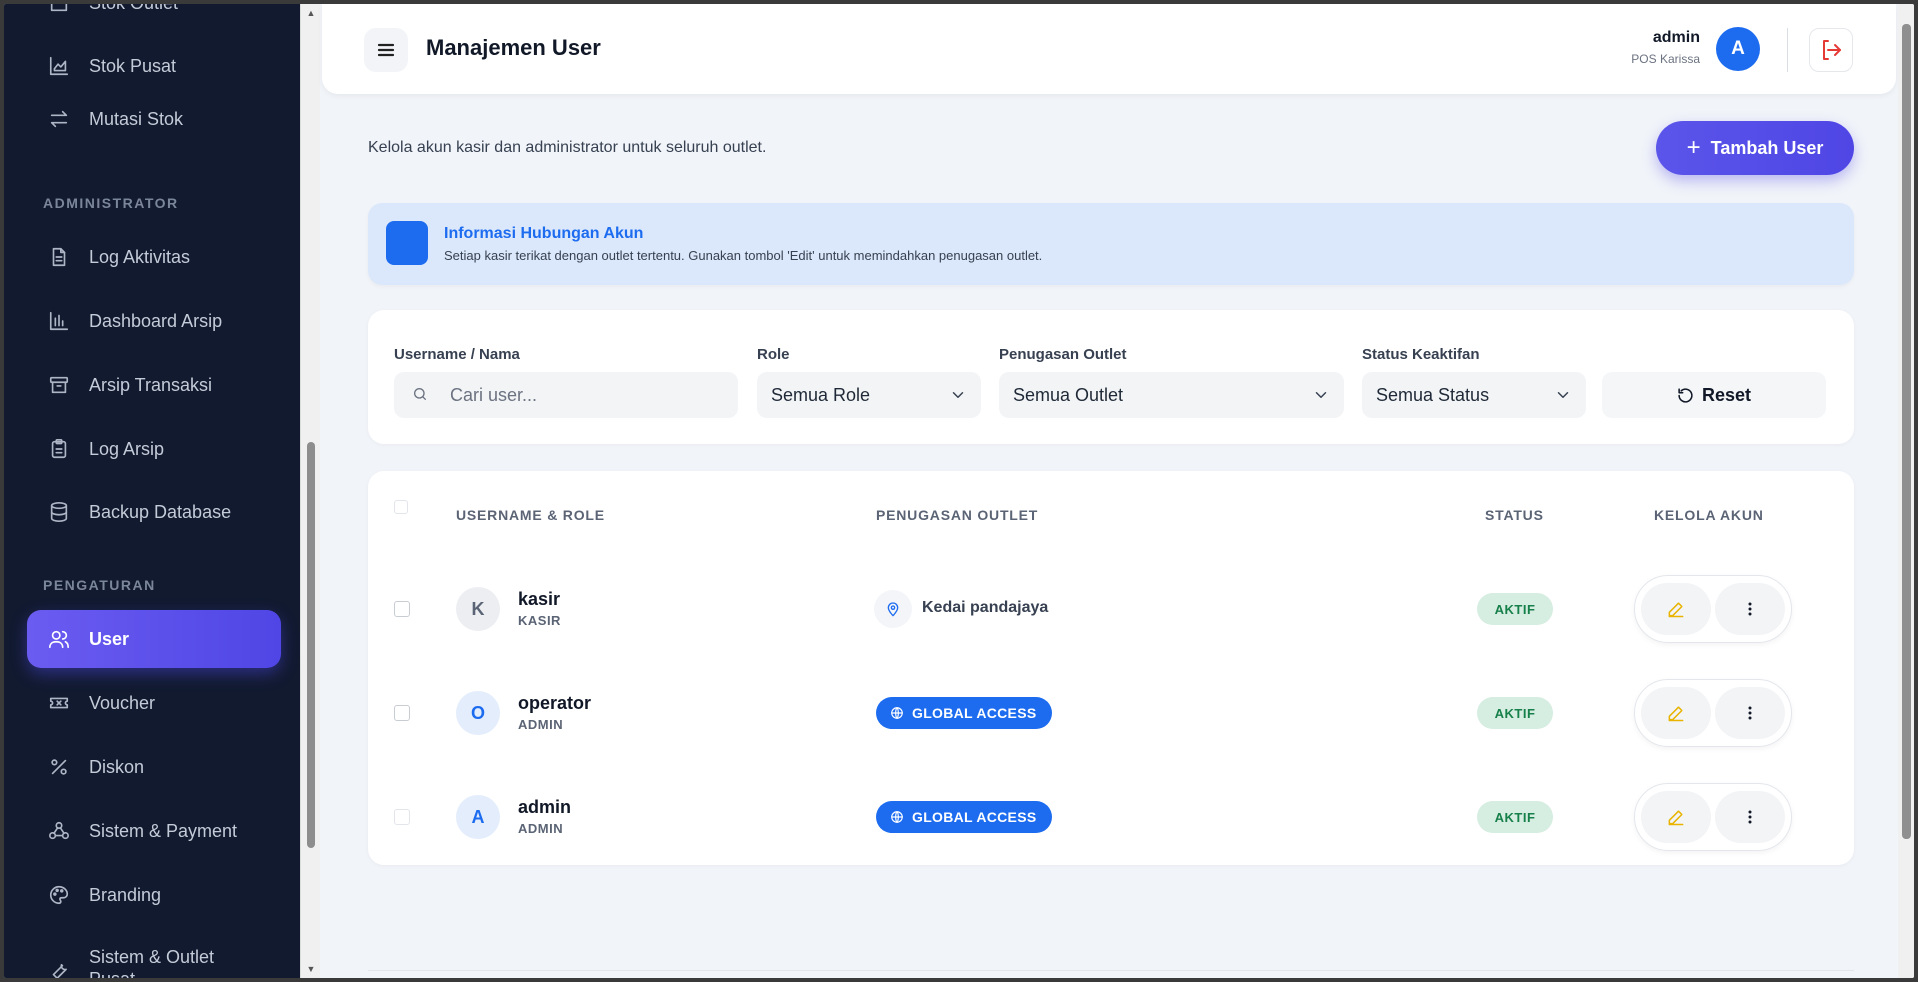 This screenshot has width=1918, height=982. I want to click on divider, so click(1787, 50).